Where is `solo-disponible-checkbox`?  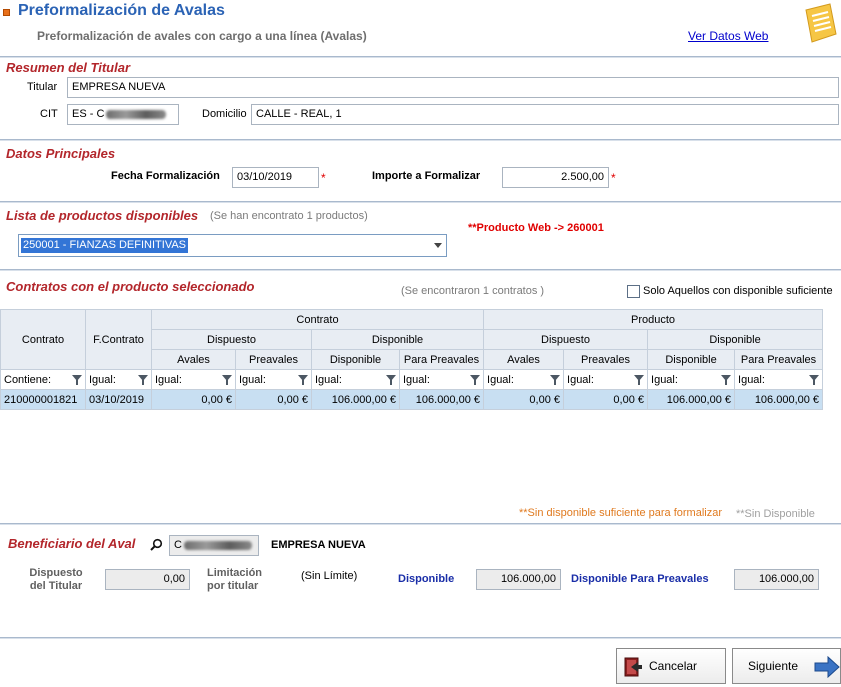 solo-disponible-checkbox is located at coordinates (633, 291).